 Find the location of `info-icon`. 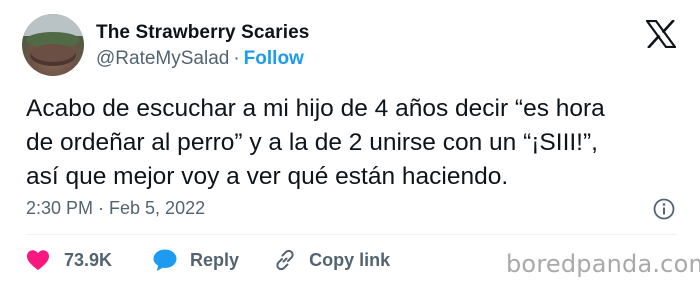

info-icon is located at coordinates (664, 209).